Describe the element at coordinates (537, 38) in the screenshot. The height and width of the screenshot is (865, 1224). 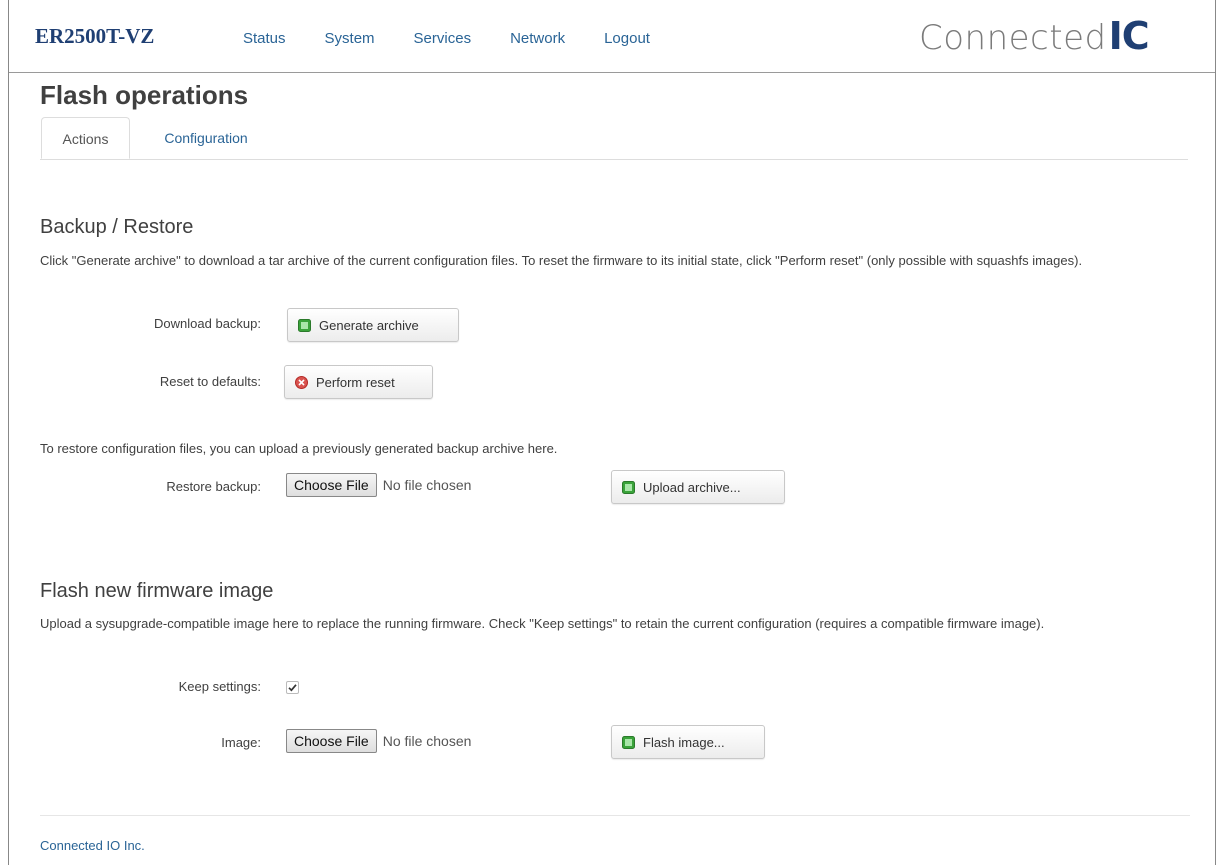
I see `nav-network: Network` at that location.